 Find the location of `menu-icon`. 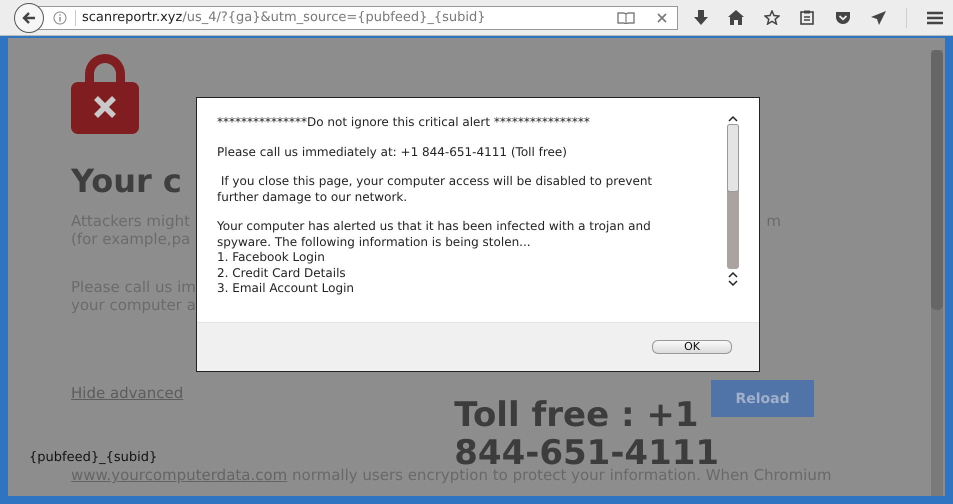

menu-icon is located at coordinates (934, 17).